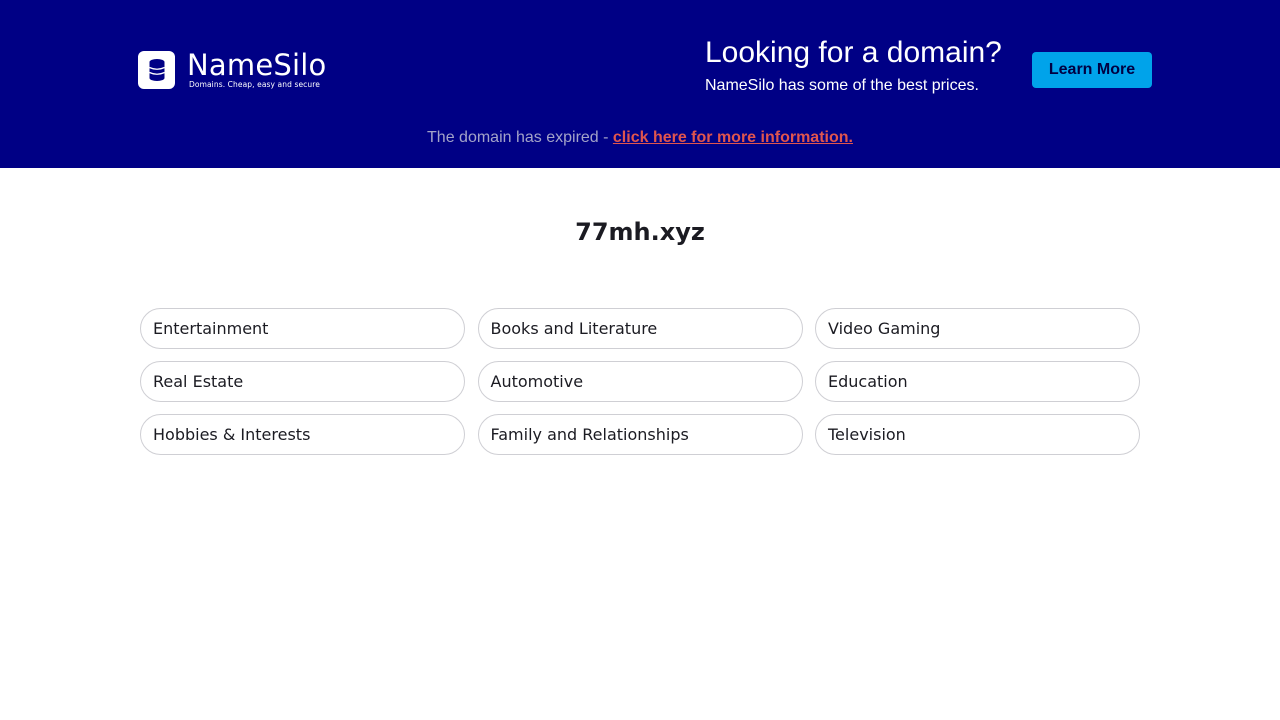  What do you see at coordinates (640, 328) in the screenshot?
I see `category-link: Books and Literature` at bounding box center [640, 328].